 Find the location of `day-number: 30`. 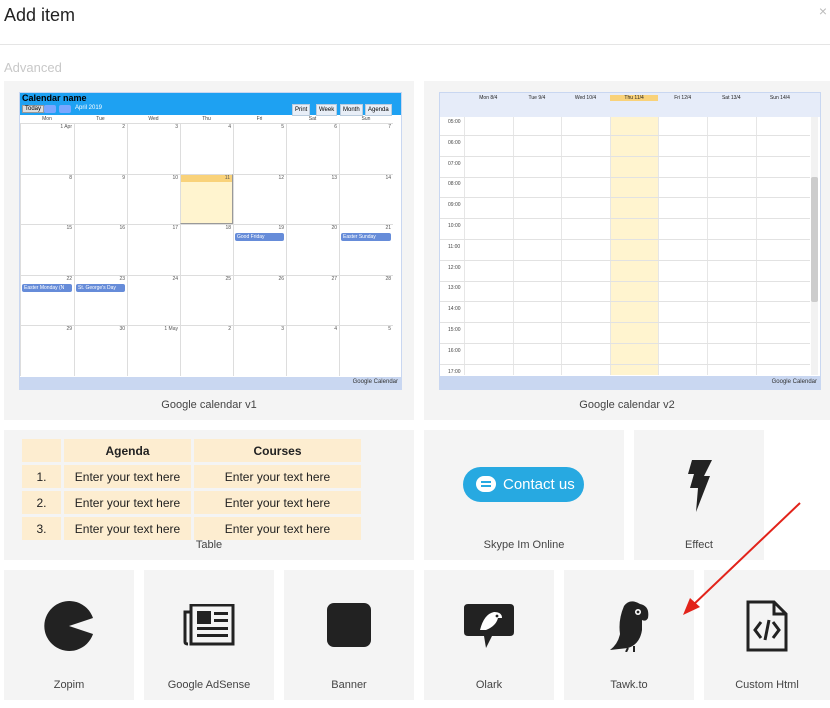

day-number: 30 is located at coordinates (122, 329).